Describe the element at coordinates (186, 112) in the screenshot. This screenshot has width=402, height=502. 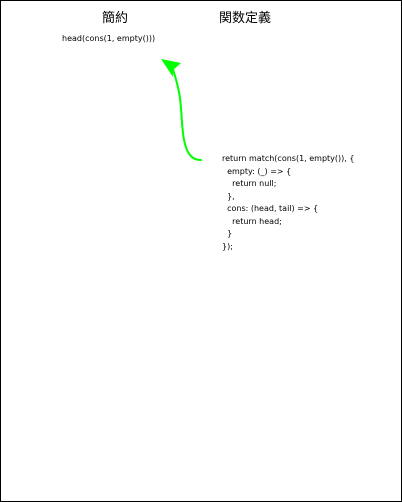
I see `arrow-shaft` at that location.